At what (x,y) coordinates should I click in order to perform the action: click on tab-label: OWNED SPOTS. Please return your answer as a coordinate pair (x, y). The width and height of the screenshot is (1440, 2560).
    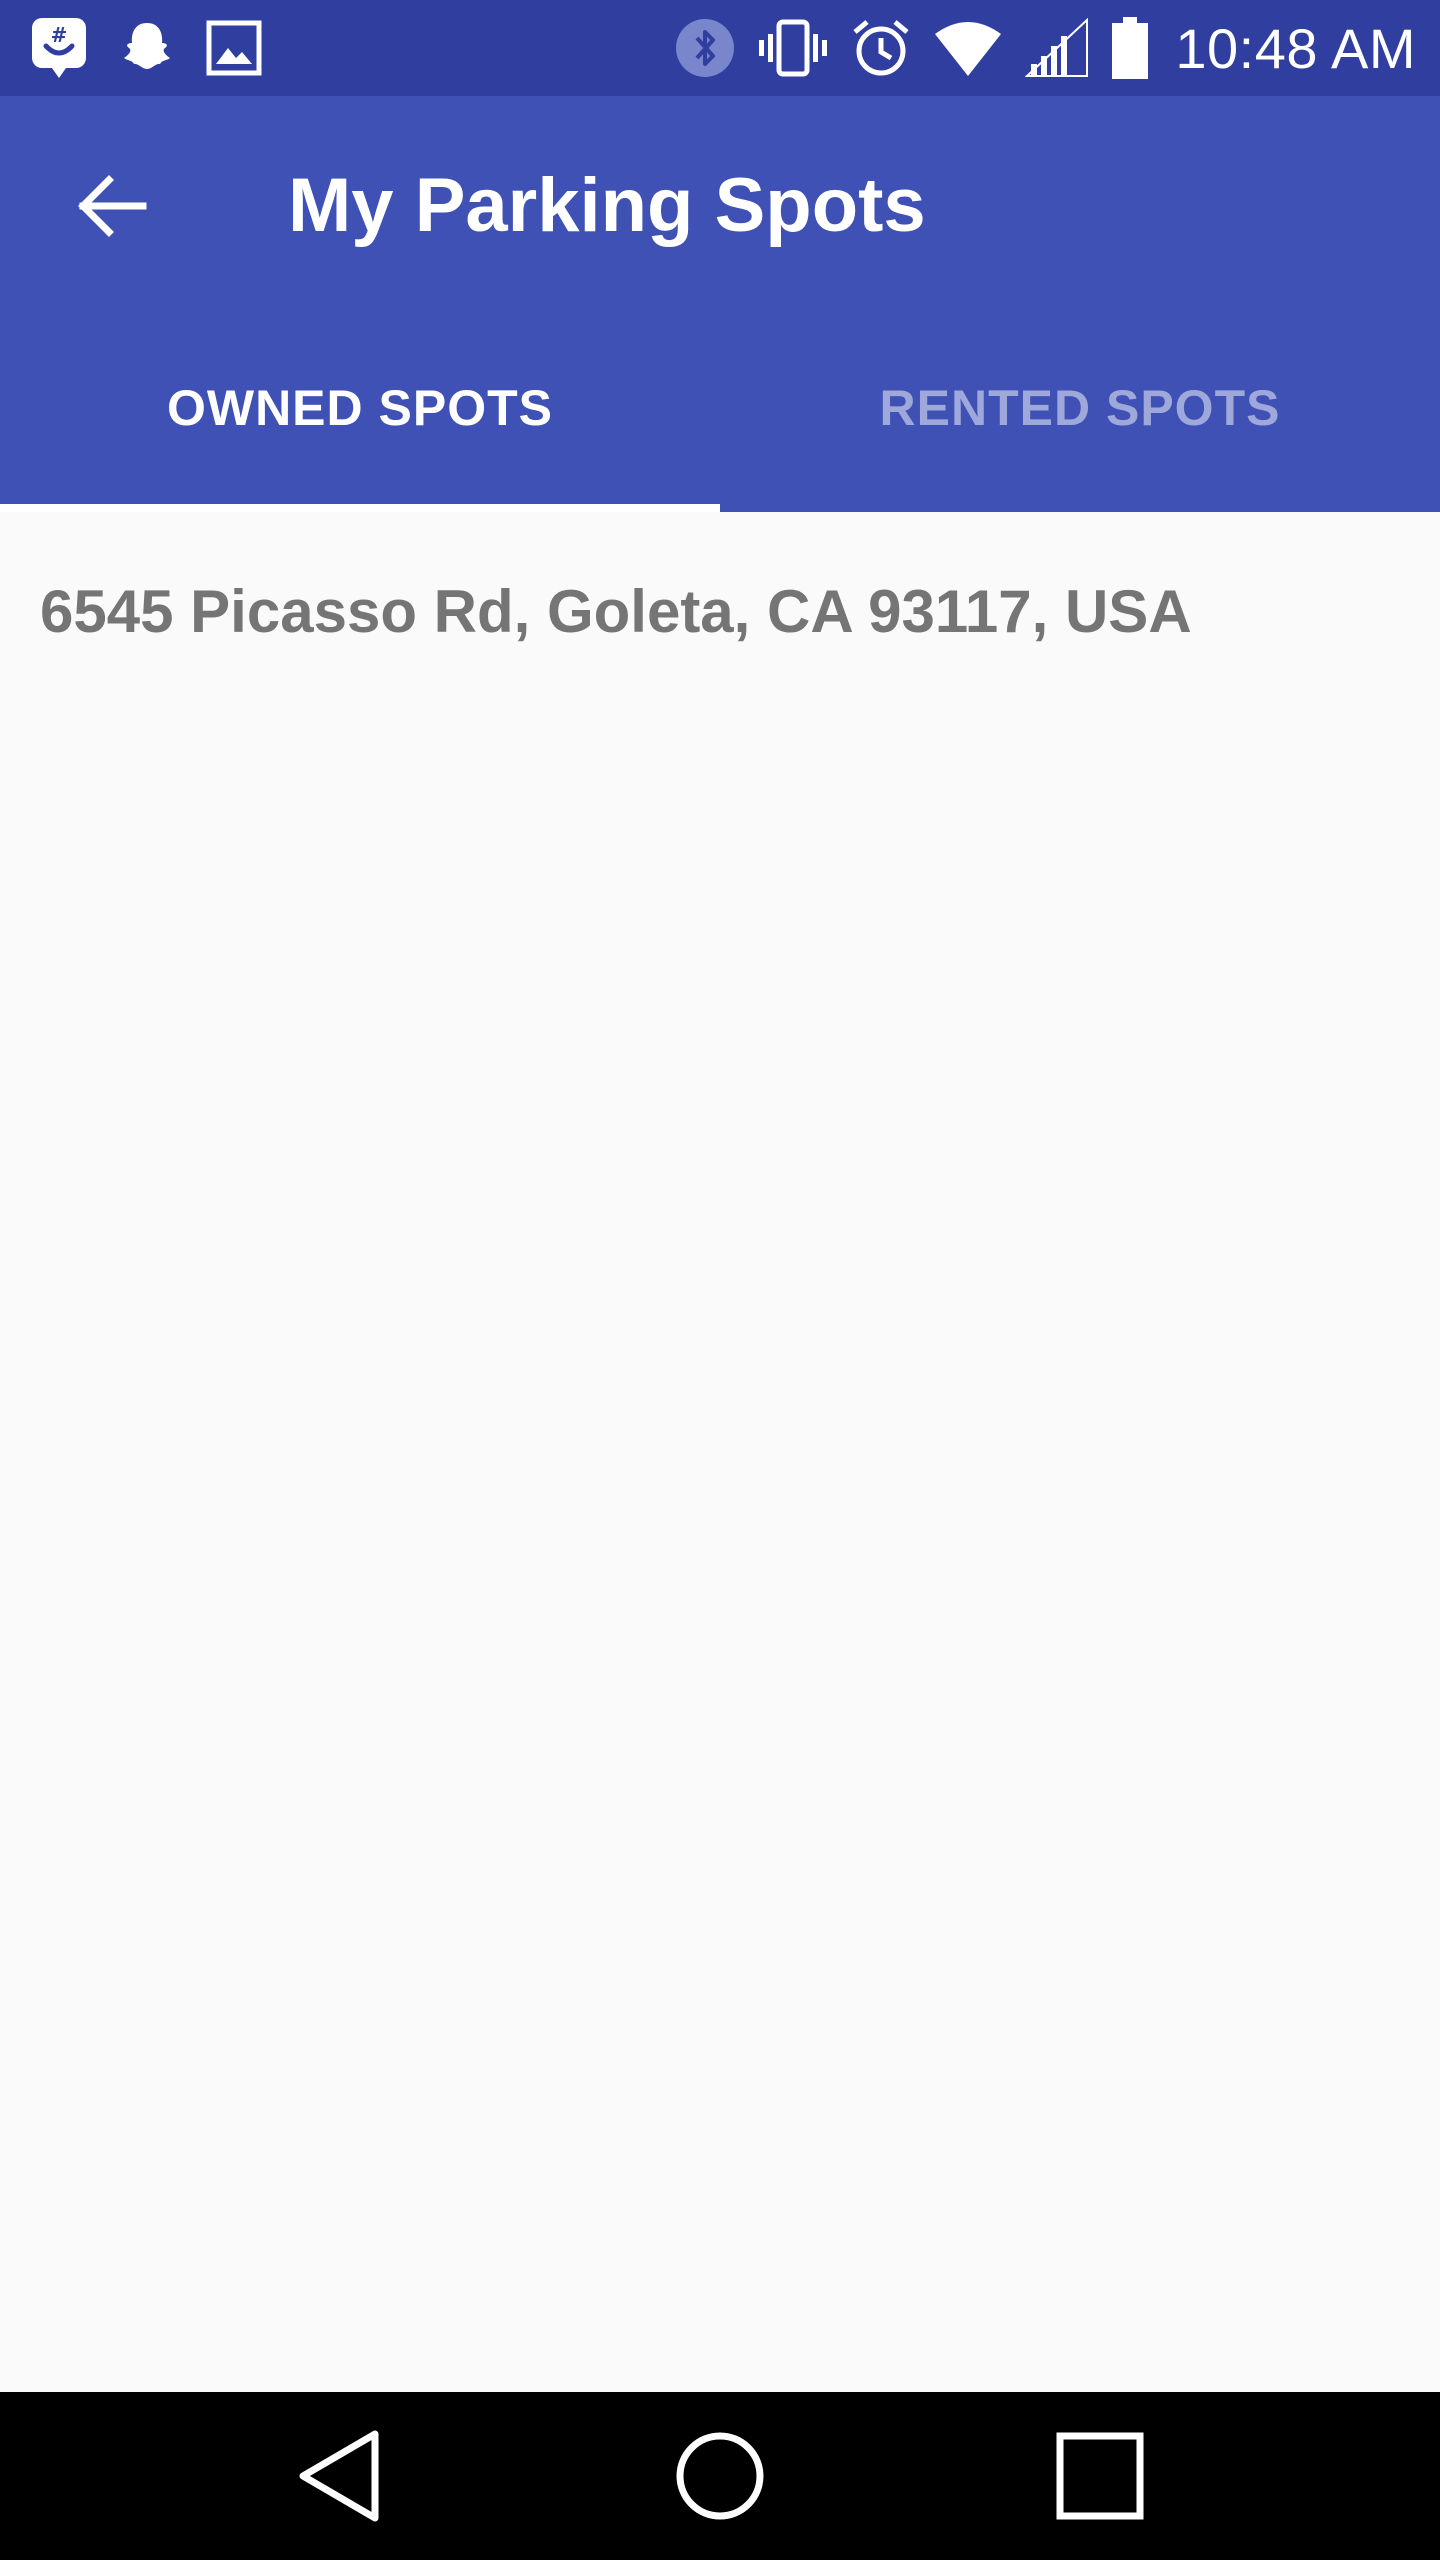
    Looking at the image, I should click on (360, 408).